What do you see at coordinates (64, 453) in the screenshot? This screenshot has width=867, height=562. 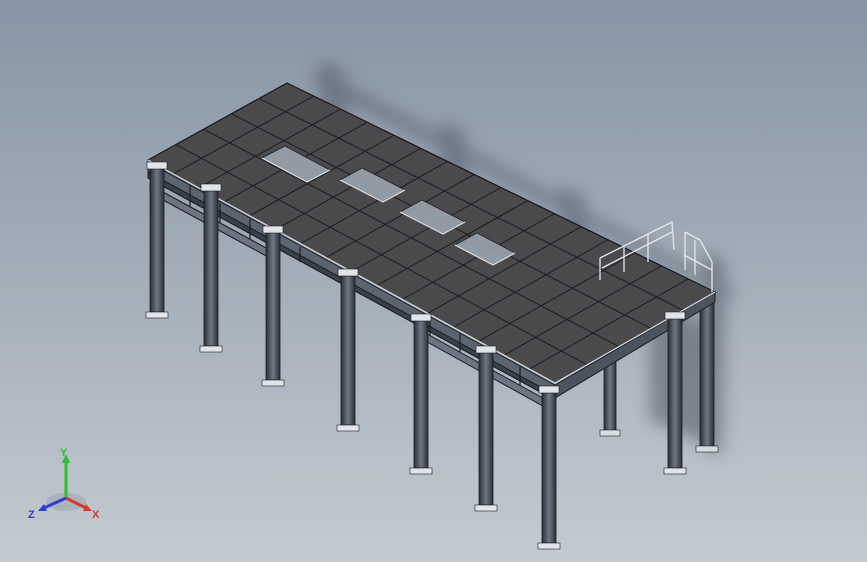 I see `y-axis-label: Y` at bounding box center [64, 453].